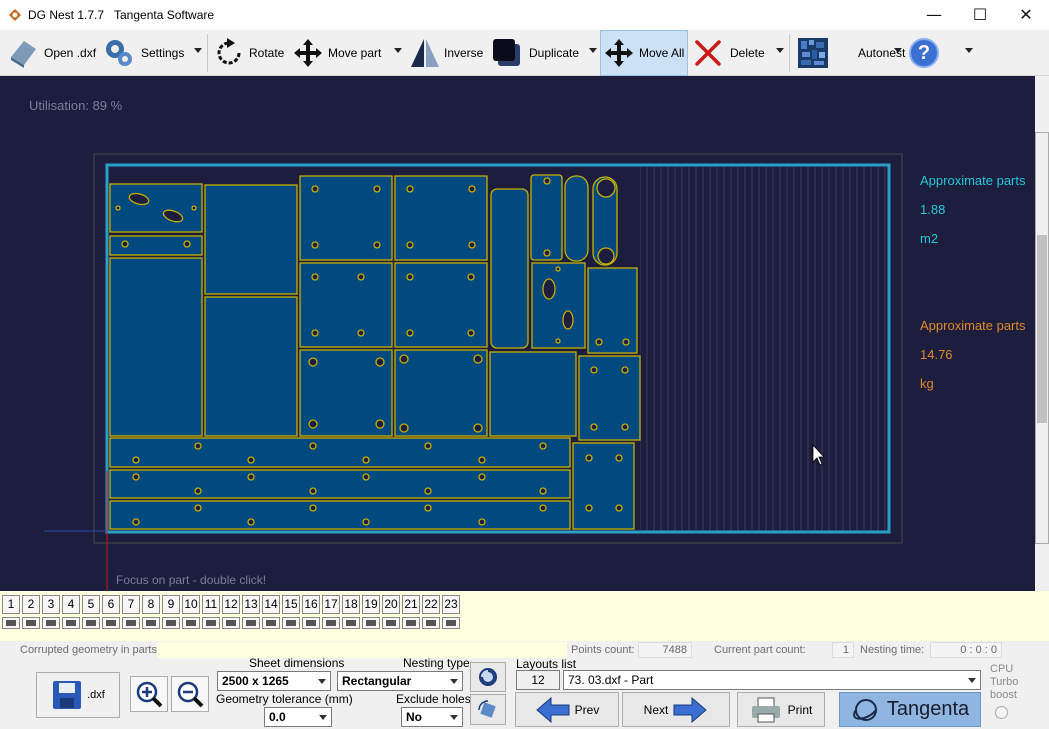 The image size is (1049, 729). I want to click on layout-tab: 10, so click(191, 604).